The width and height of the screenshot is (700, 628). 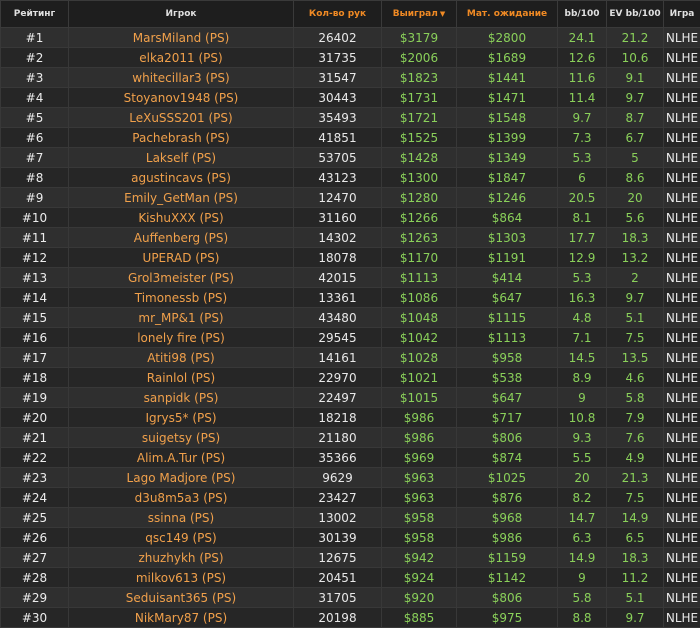 I want to click on player-cell: Stoyanov1948 (PS), so click(x=181, y=98).